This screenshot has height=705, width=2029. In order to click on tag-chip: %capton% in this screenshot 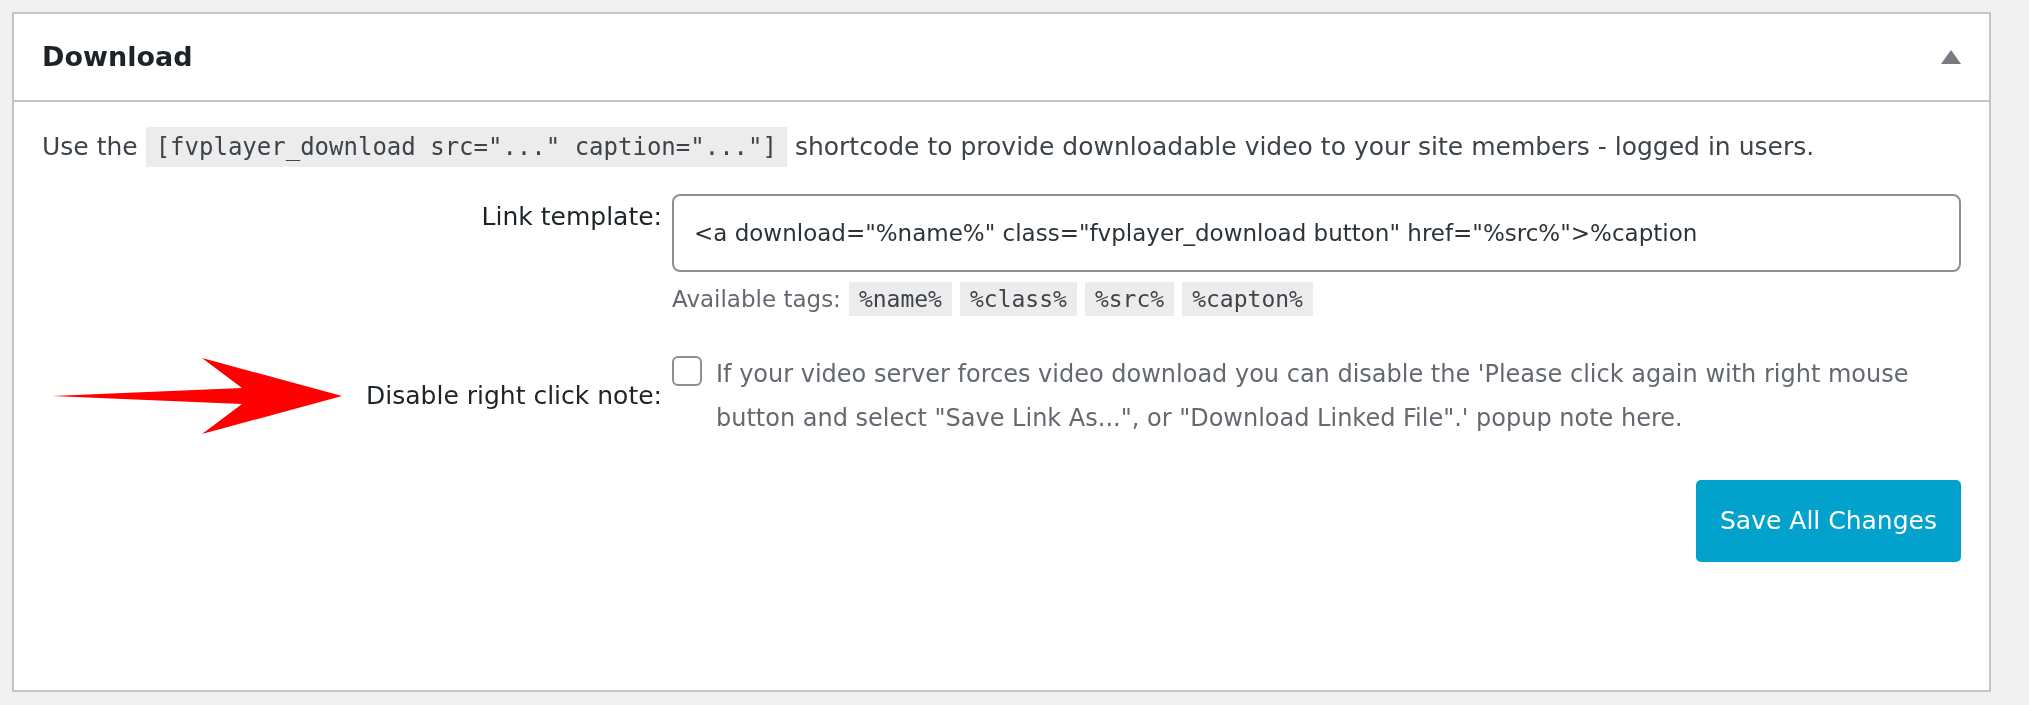, I will do `click(1247, 299)`.